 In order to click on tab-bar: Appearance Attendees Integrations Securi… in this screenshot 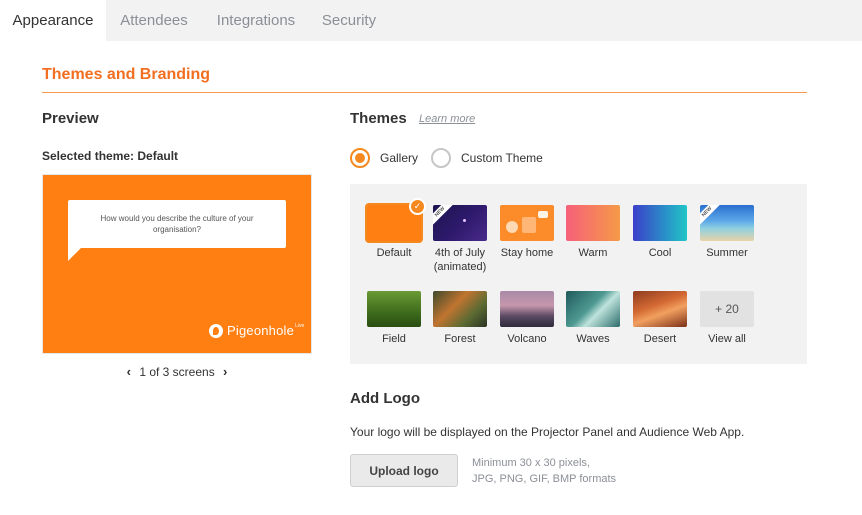, I will do `click(431, 20)`.